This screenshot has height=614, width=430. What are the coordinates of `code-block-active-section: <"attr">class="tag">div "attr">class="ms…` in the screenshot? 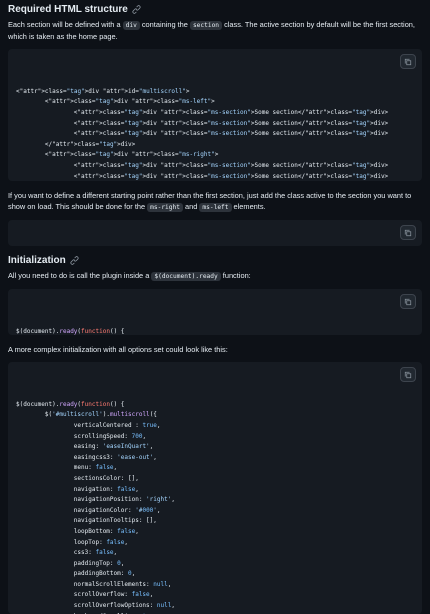 It's located at (215, 233).